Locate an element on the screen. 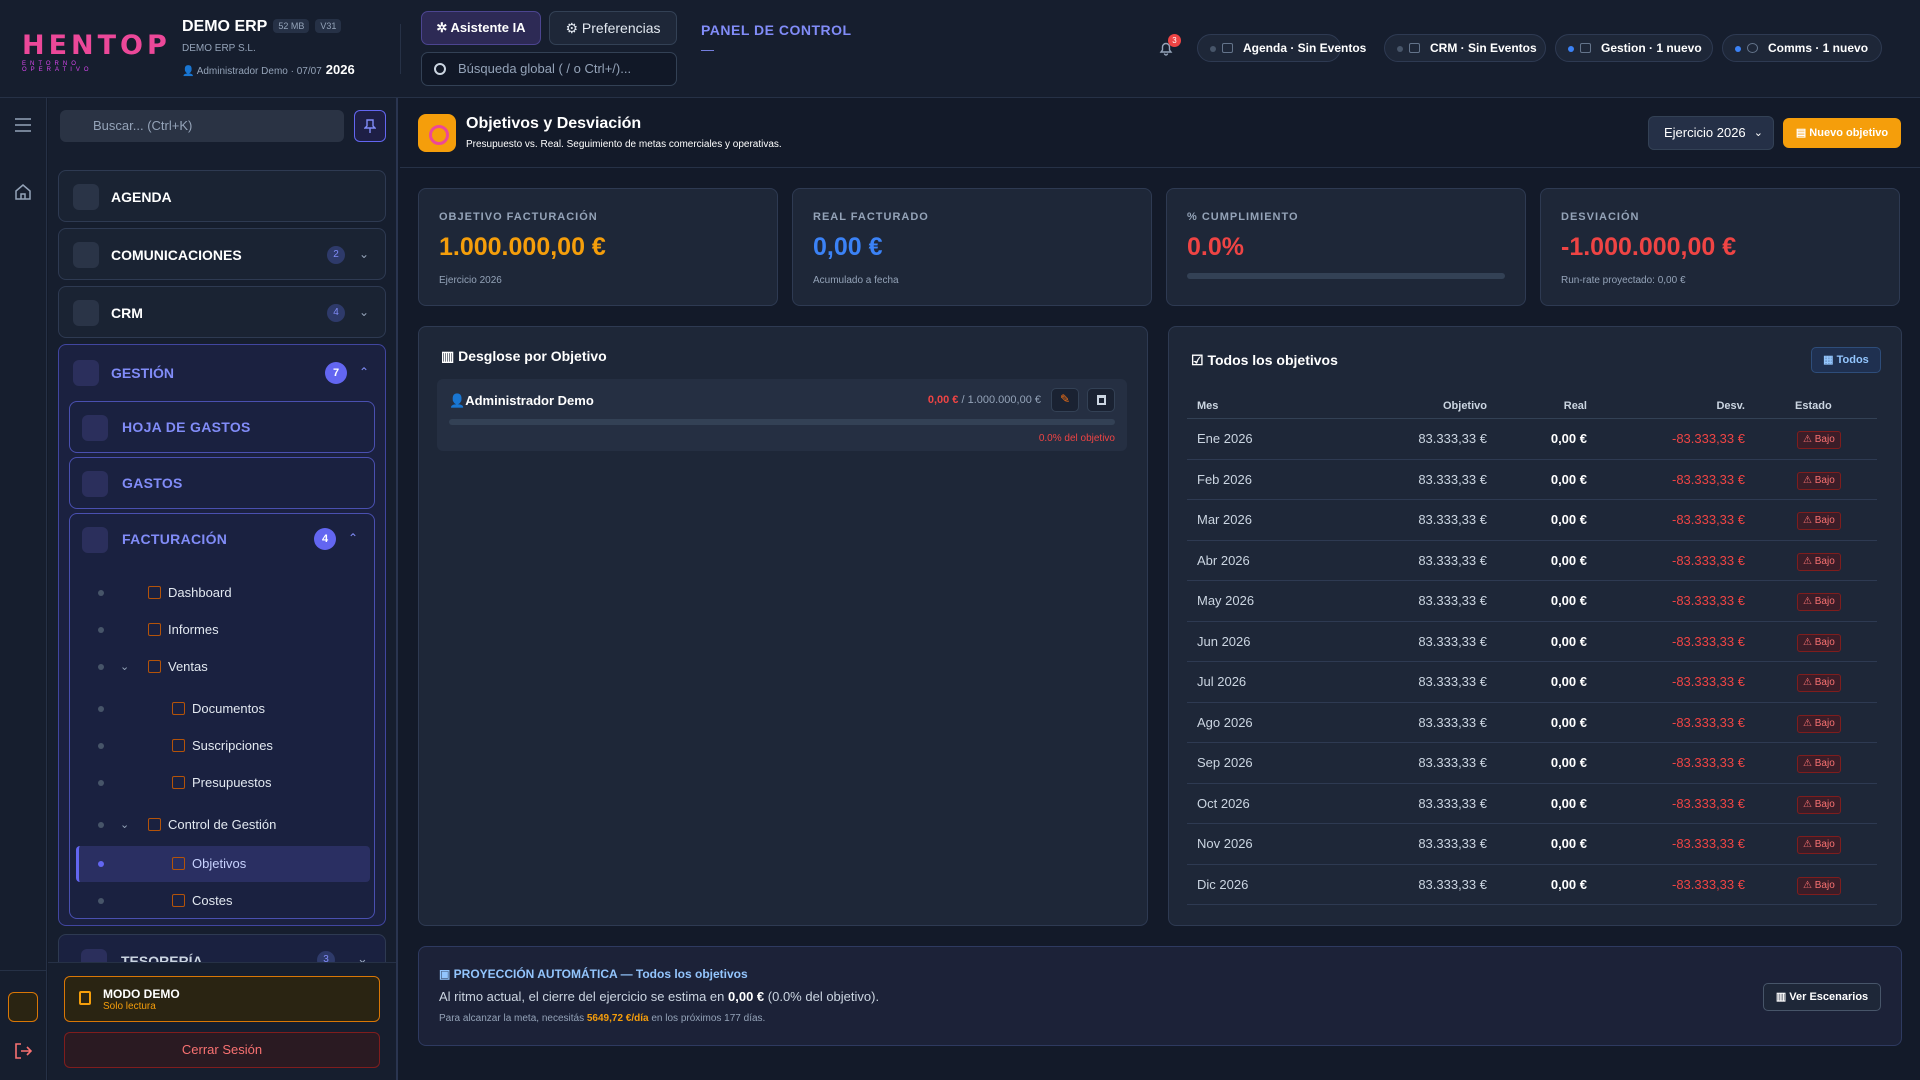 This screenshot has height=1080, width=1920. chip-agenda: Agenda · Sin Eventos is located at coordinates (1281, 48).